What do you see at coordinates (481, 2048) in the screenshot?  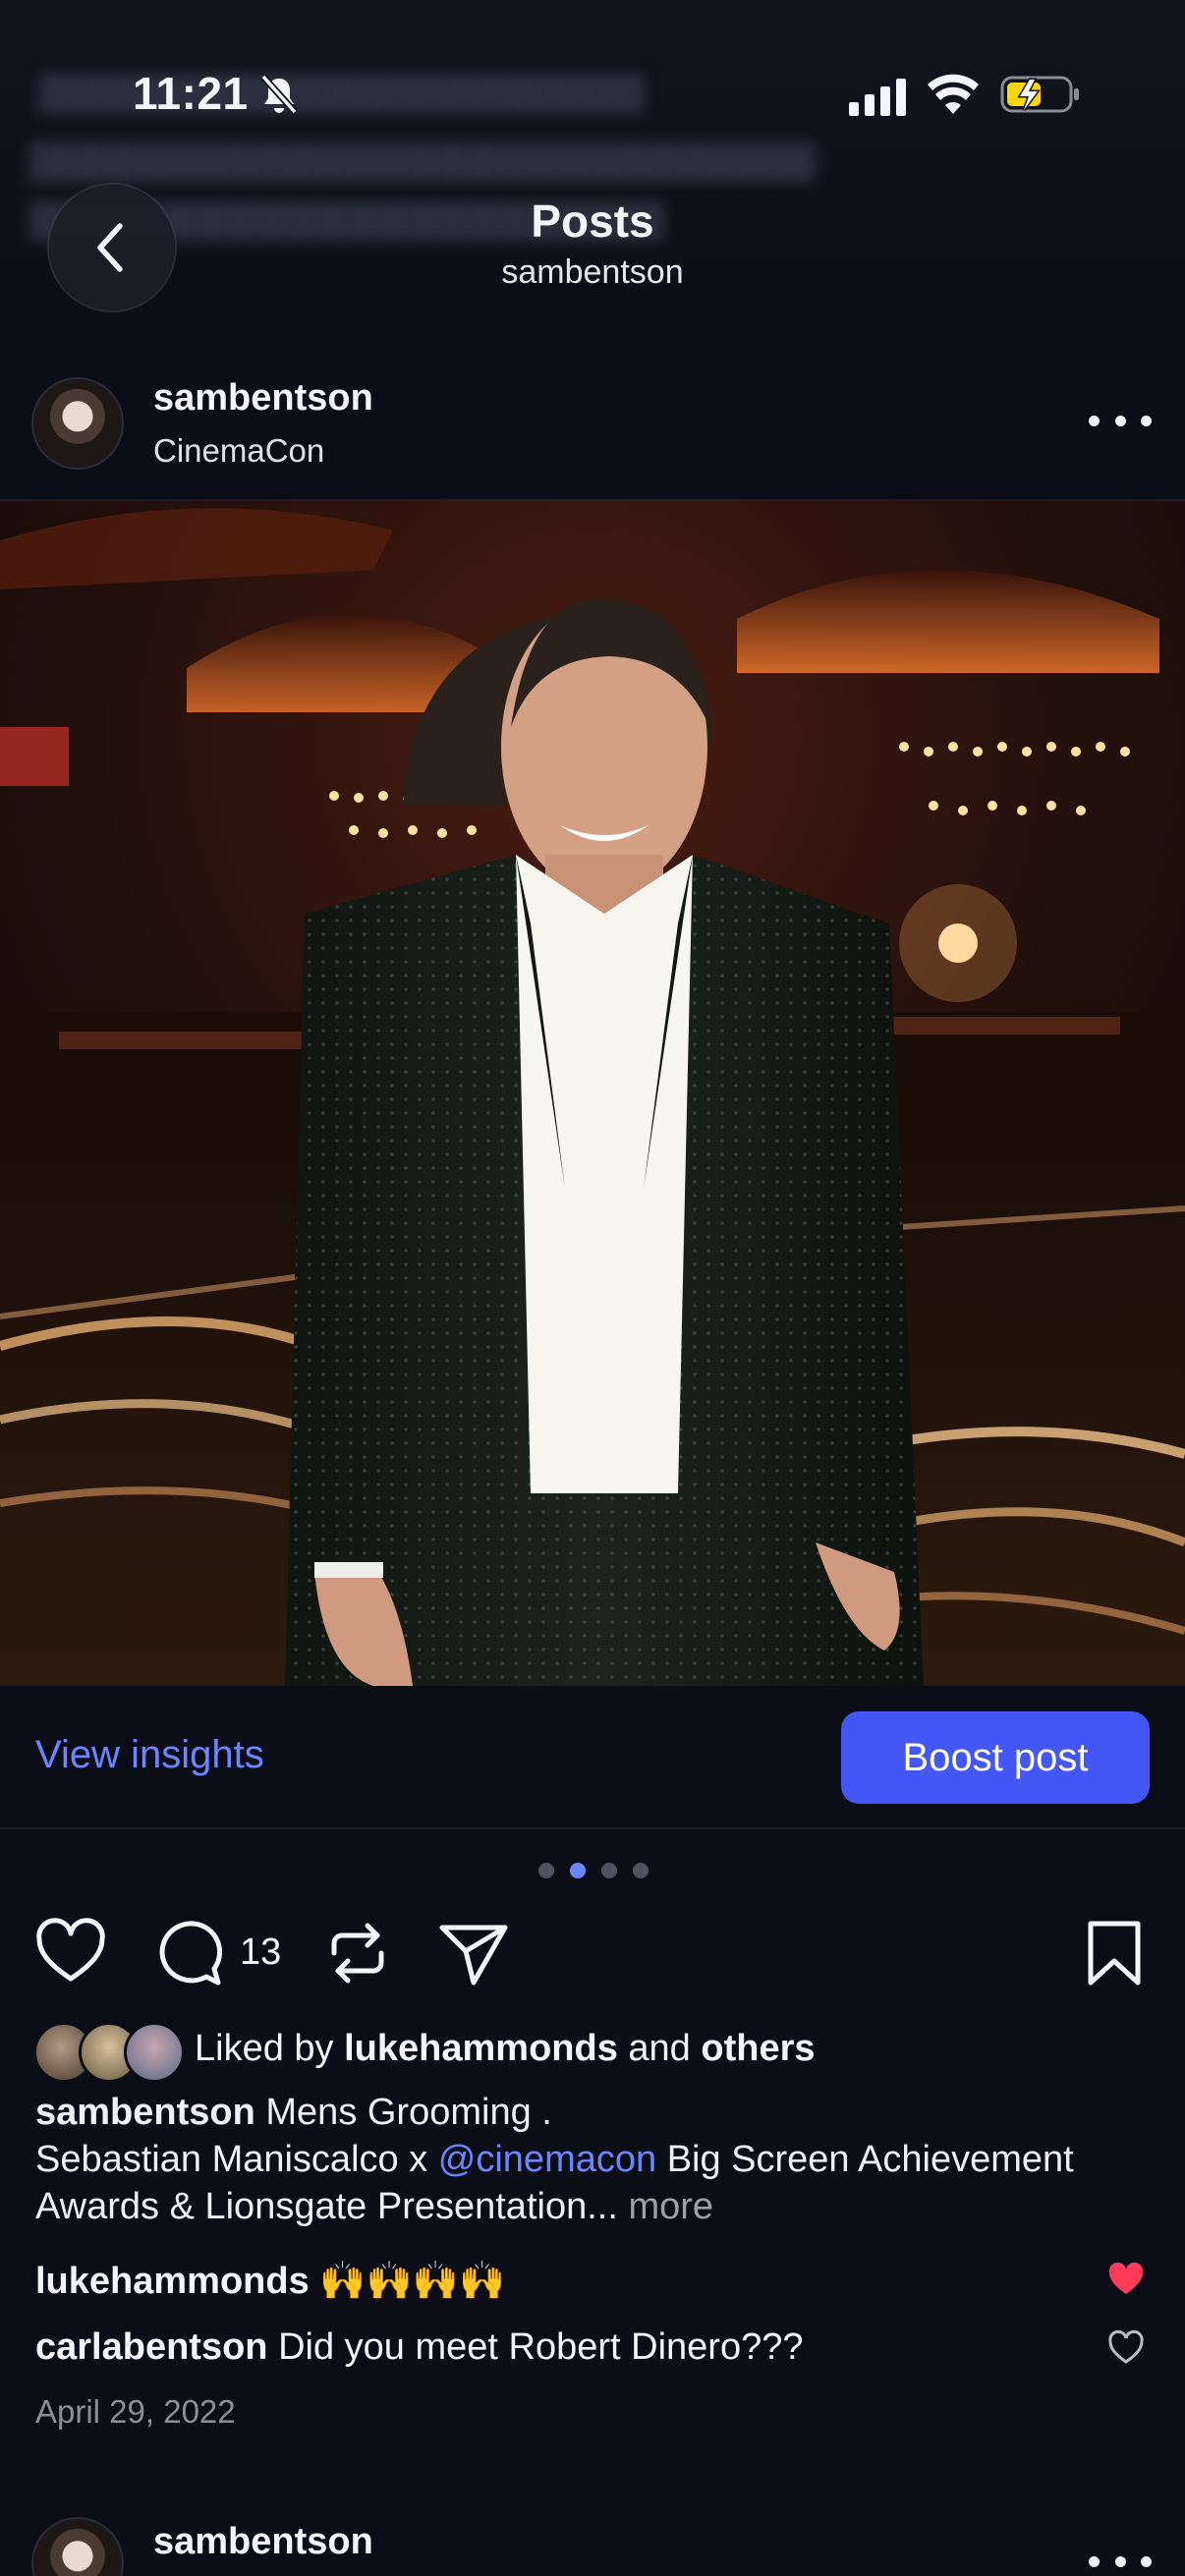 I see `liked-by-user: lukehammonds` at bounding box center [481, 2048].